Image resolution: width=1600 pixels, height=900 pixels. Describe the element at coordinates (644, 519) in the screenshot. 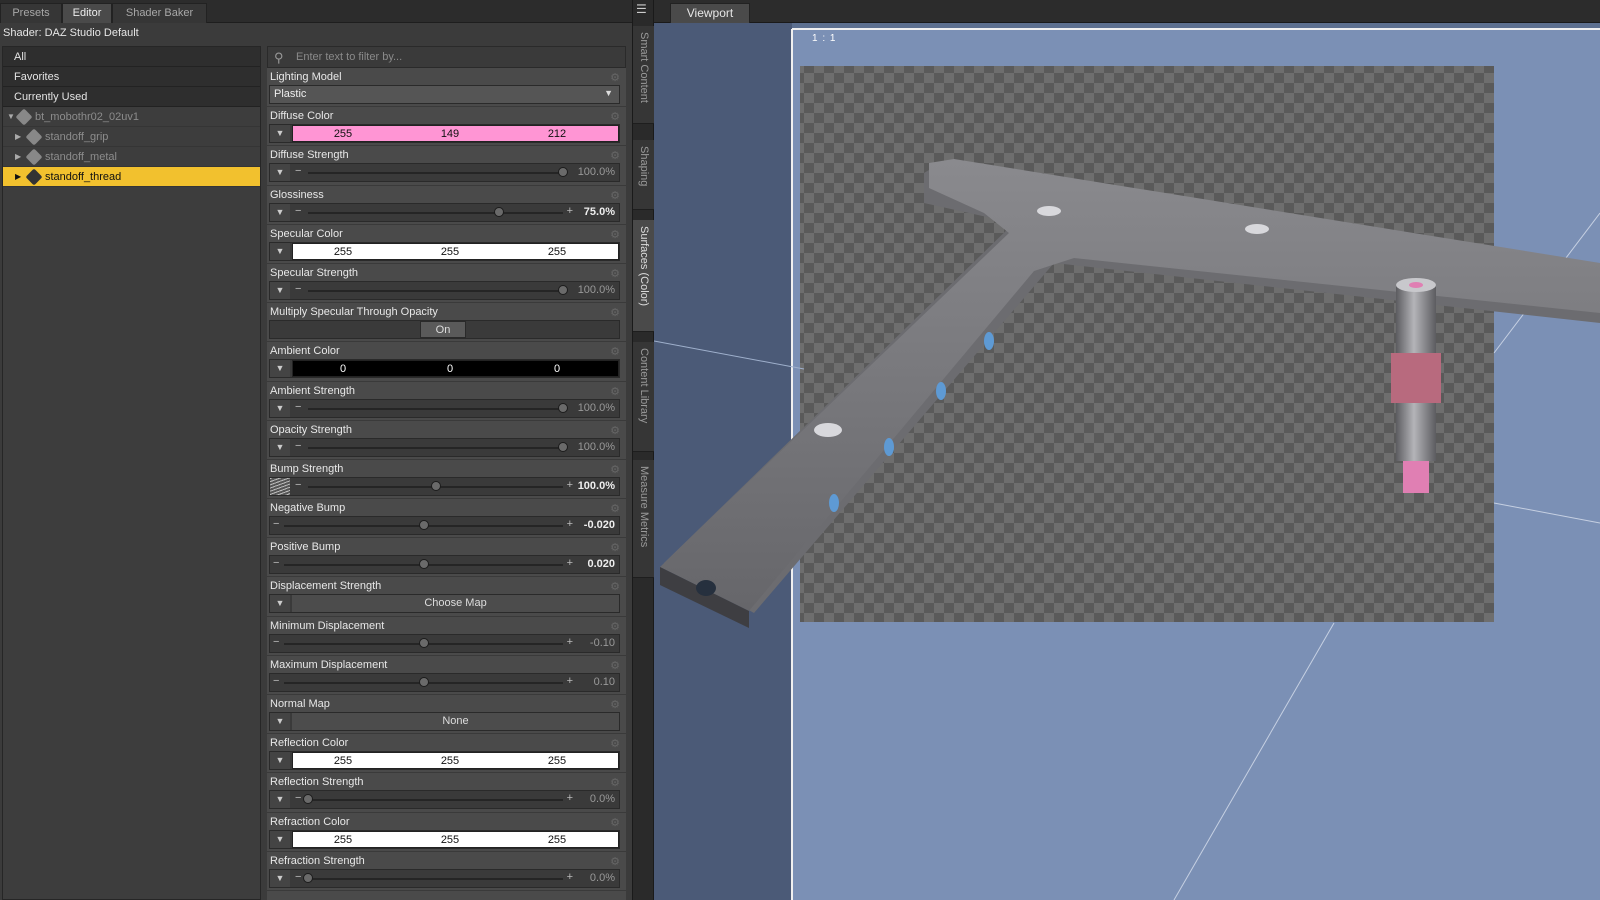

I see `side-tab-measure-metrics: Measure Metrics` at that location.